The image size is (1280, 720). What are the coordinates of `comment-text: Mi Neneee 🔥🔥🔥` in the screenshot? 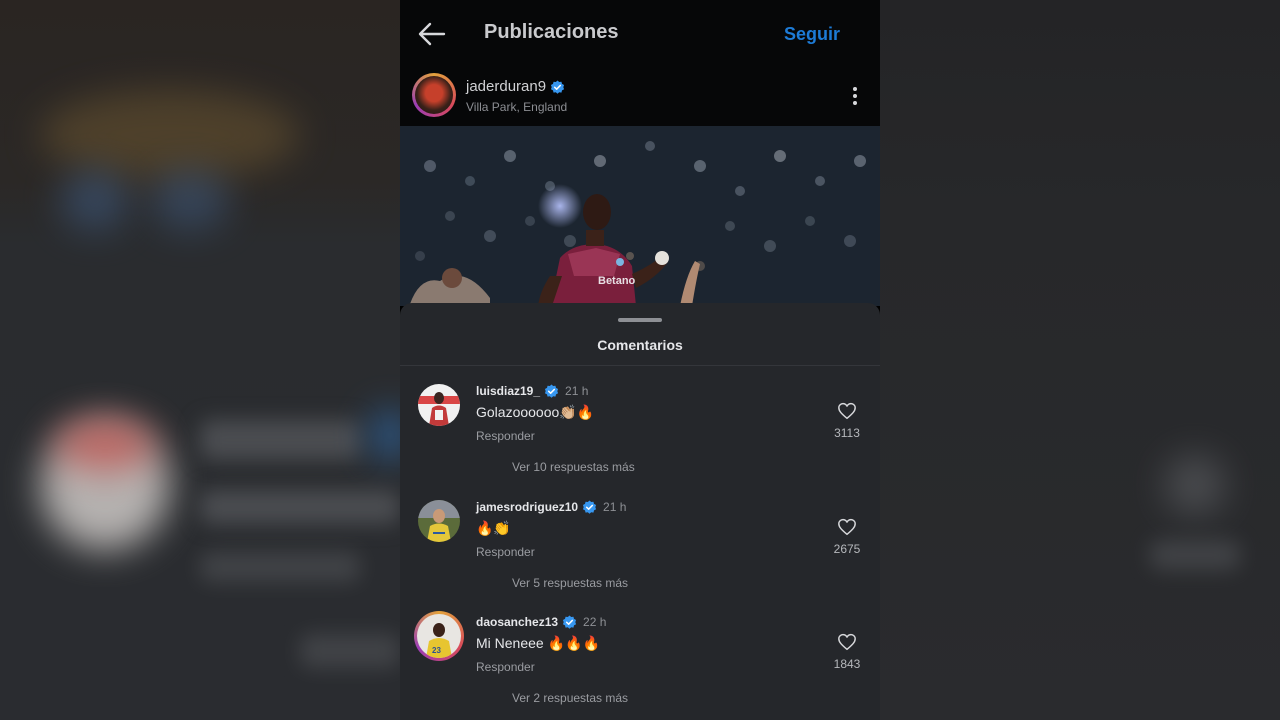 It's located at (538, 643).